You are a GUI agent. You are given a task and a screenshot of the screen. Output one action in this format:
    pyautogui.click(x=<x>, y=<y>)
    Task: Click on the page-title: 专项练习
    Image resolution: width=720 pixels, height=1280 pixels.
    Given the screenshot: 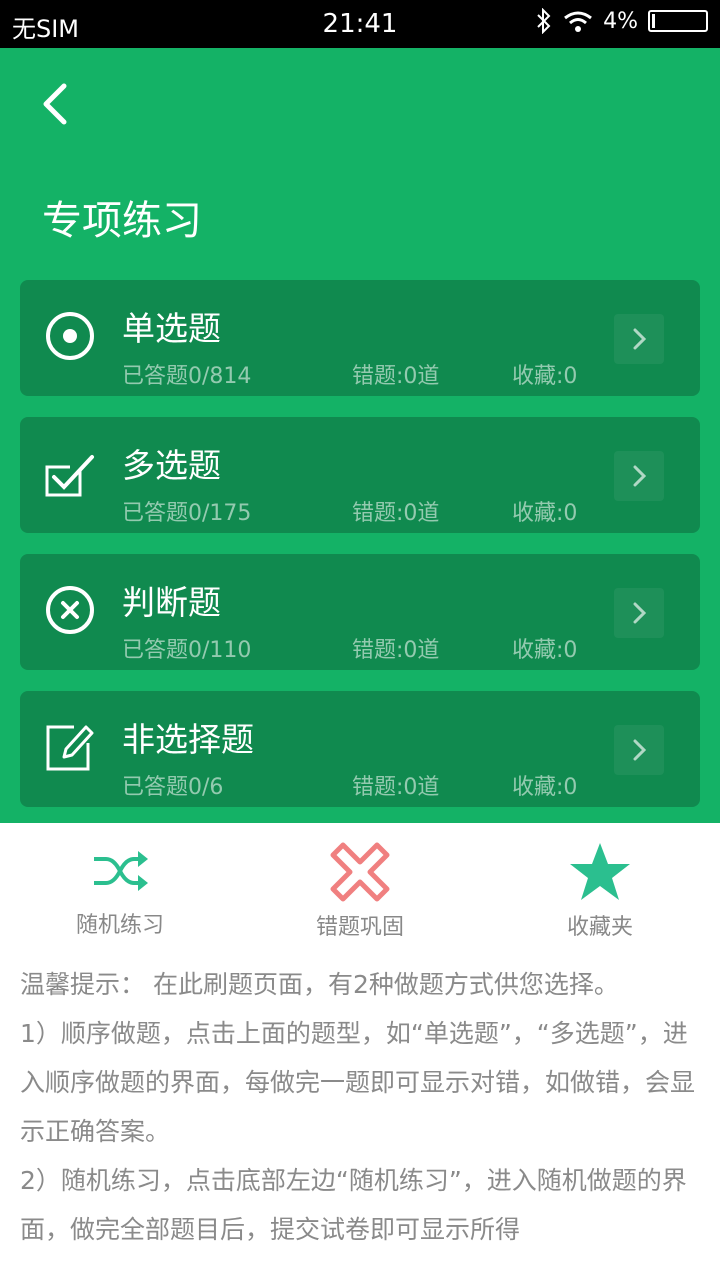 What is the action you would take?
    pyautogui.click(x=122, y=221)
    